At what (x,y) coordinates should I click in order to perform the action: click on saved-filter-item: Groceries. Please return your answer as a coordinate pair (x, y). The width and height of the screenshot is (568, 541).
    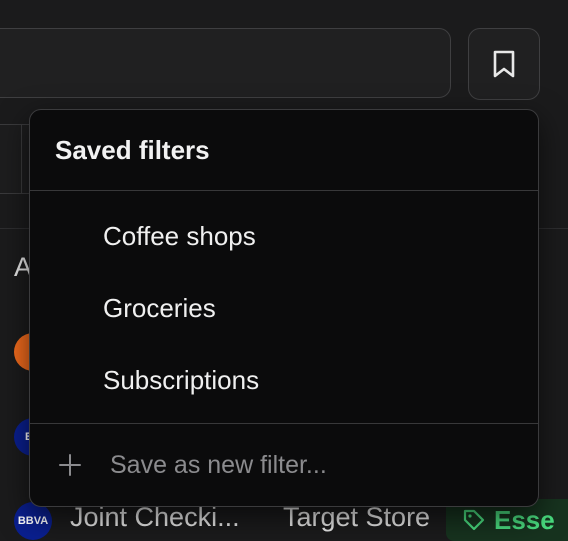
    Looking at the image, I should click on (284, 308).